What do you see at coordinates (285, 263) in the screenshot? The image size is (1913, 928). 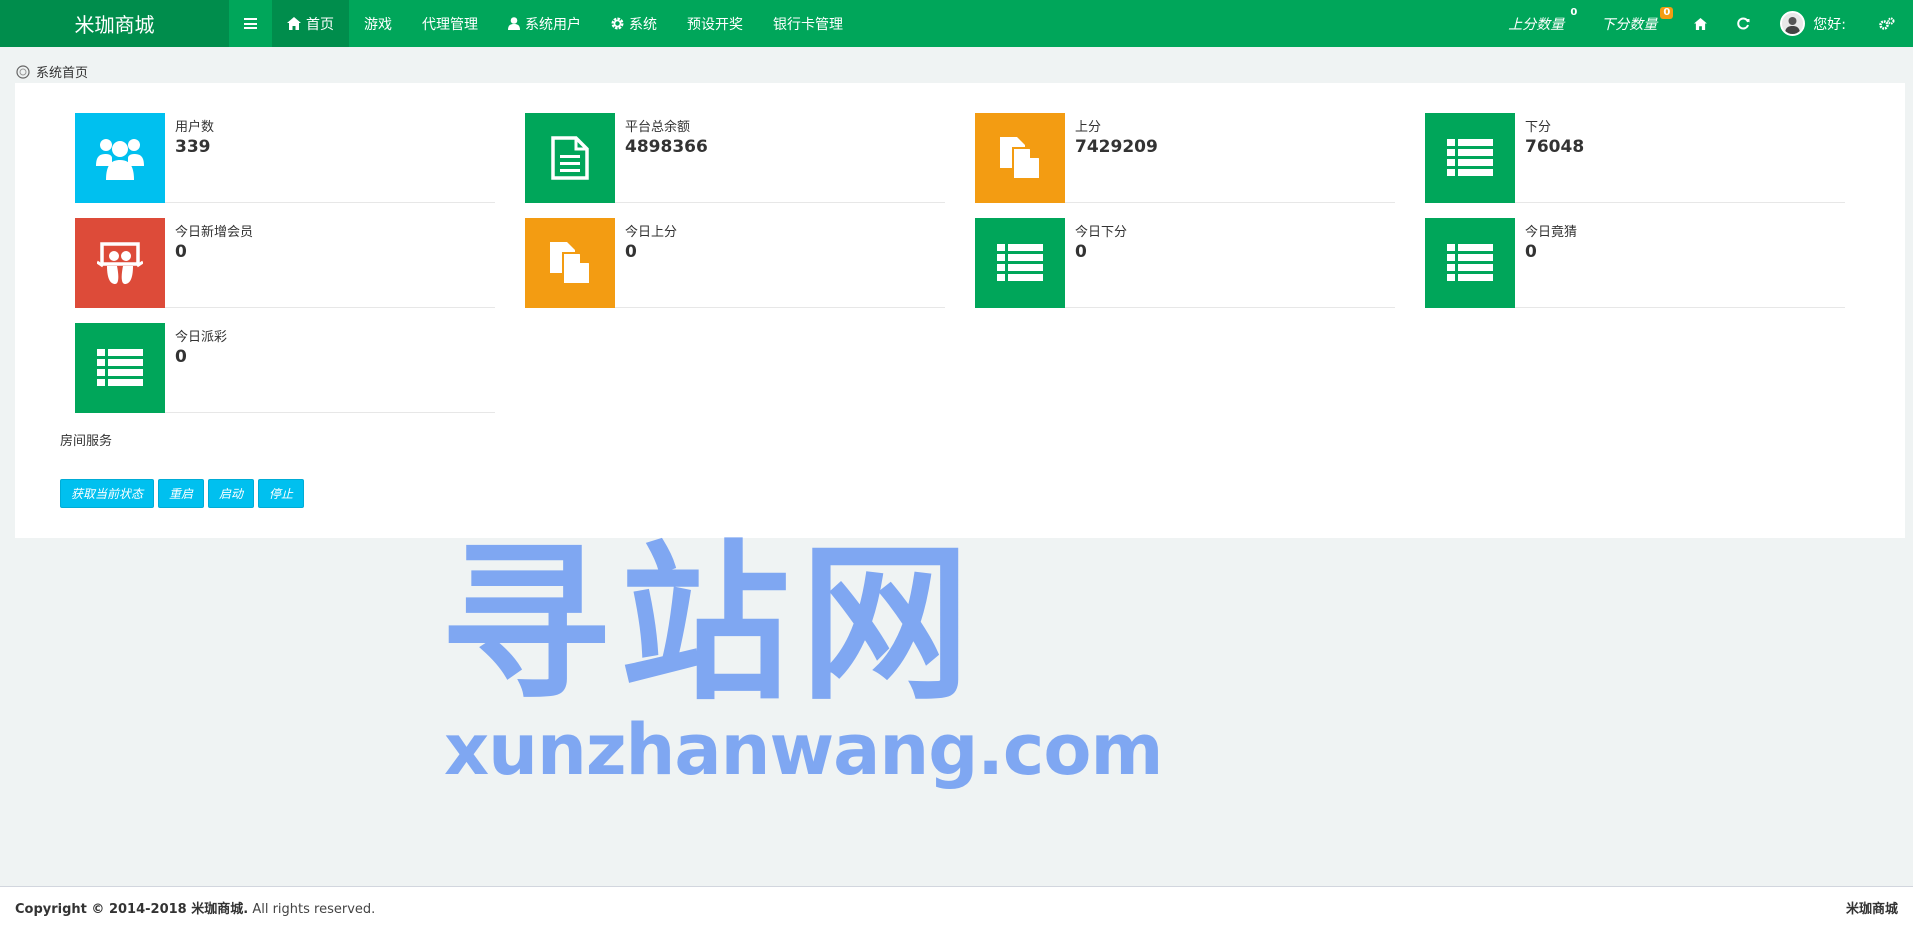 I see `stat-box-new-members-today: 今日新增会员 0` at bounding box center [285, 263].